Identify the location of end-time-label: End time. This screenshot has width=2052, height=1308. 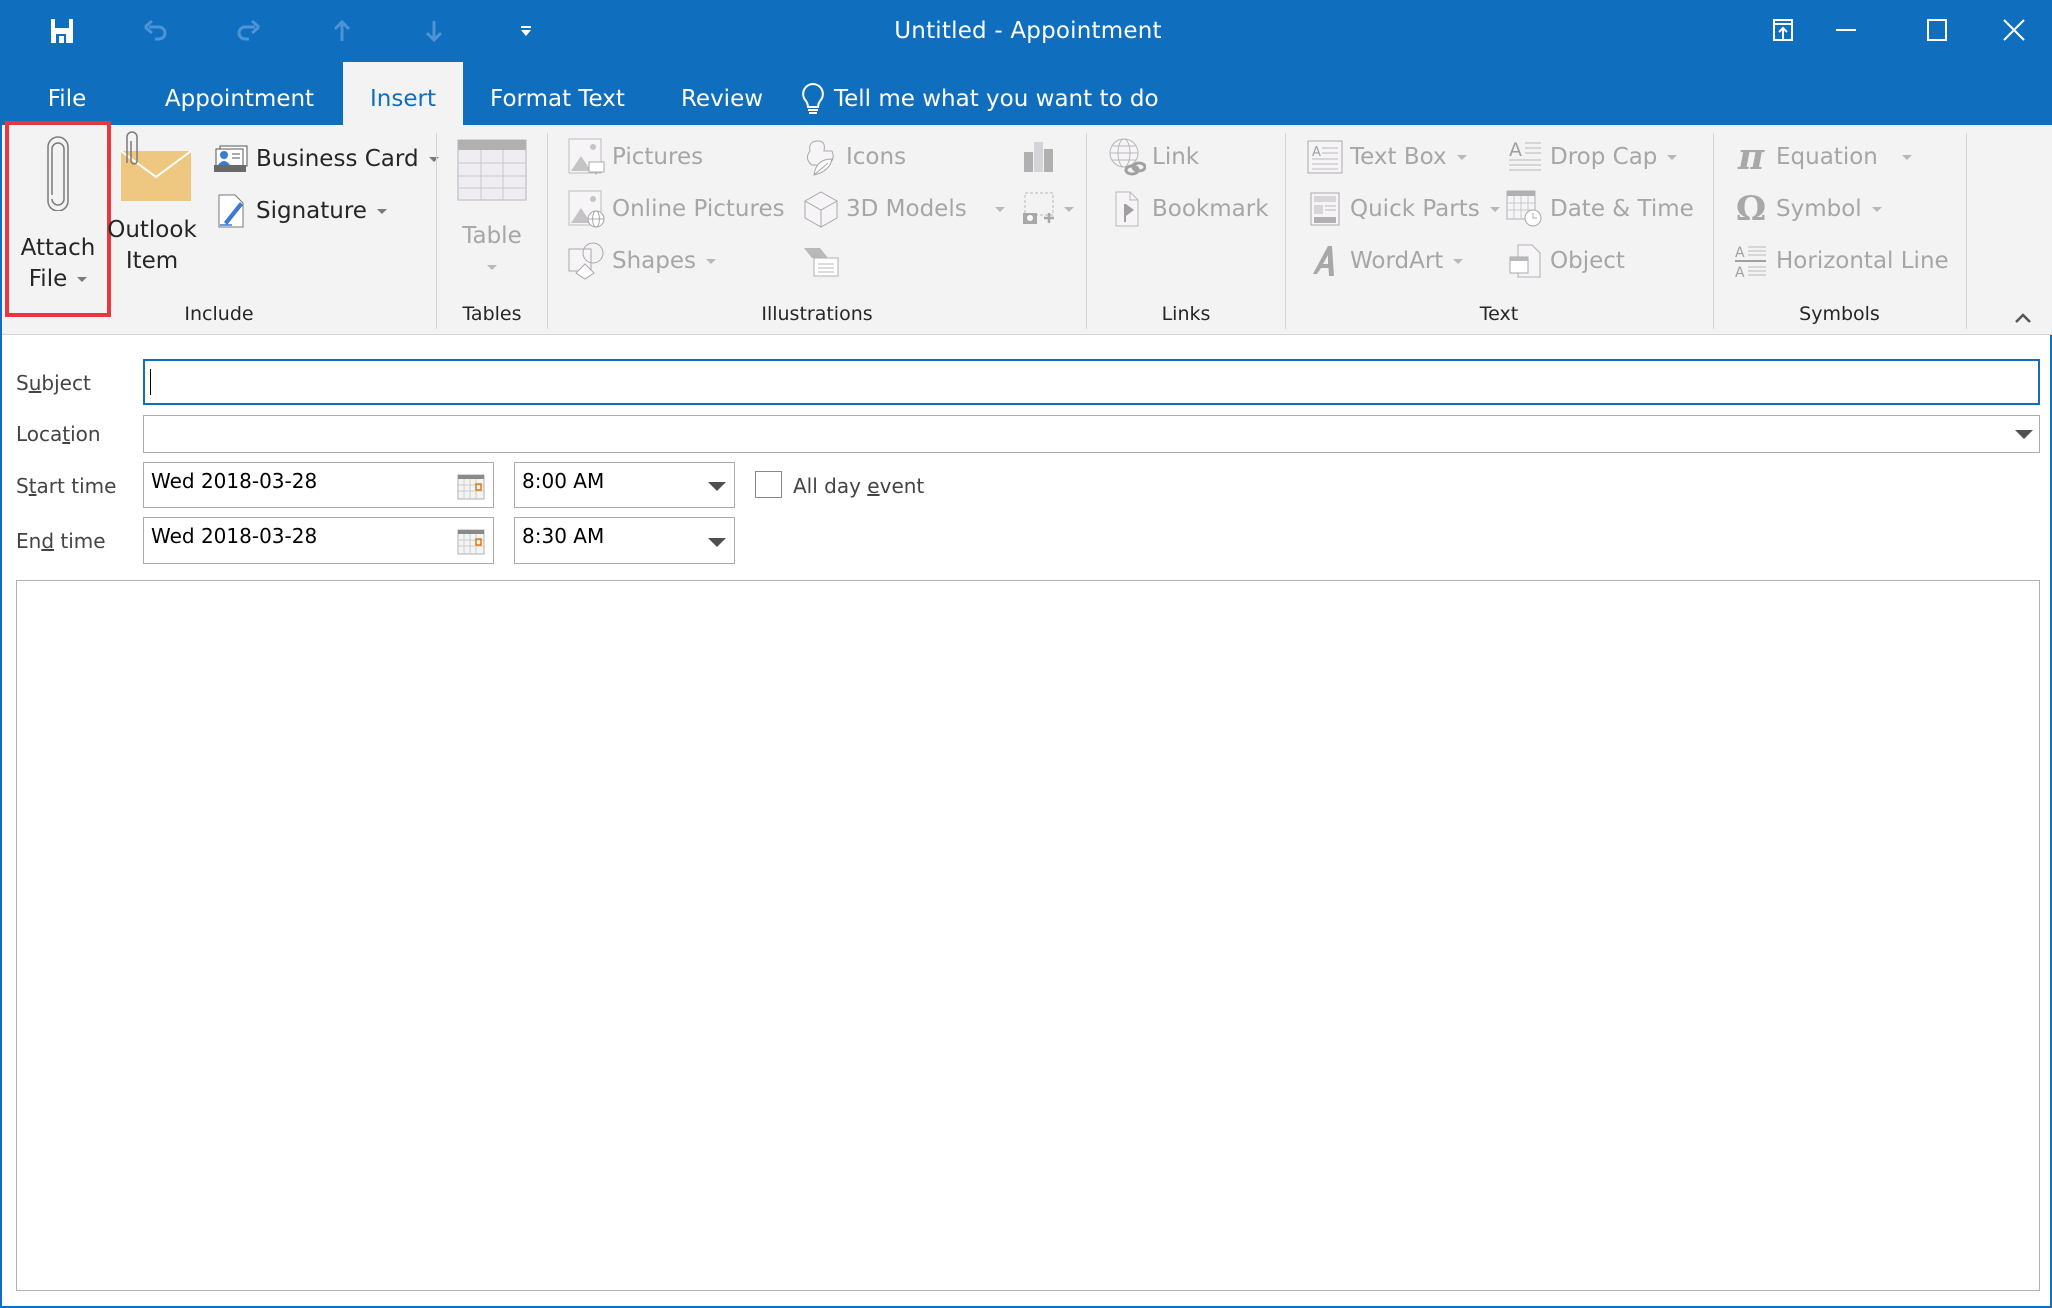
(61, 541).